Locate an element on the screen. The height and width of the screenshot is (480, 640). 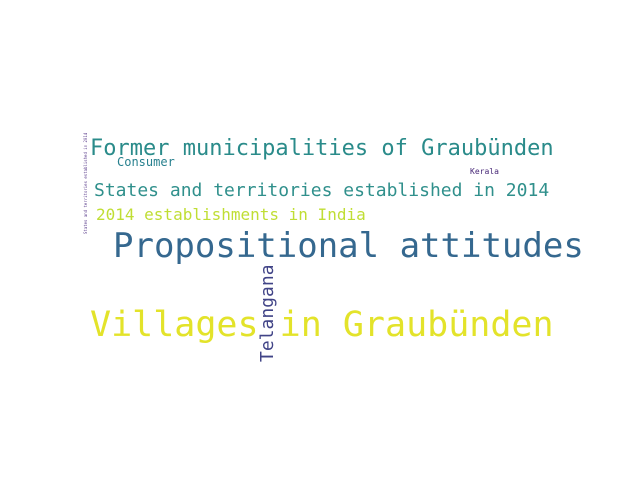
word-telangana: Telangana is located at coordinates (267, 313).